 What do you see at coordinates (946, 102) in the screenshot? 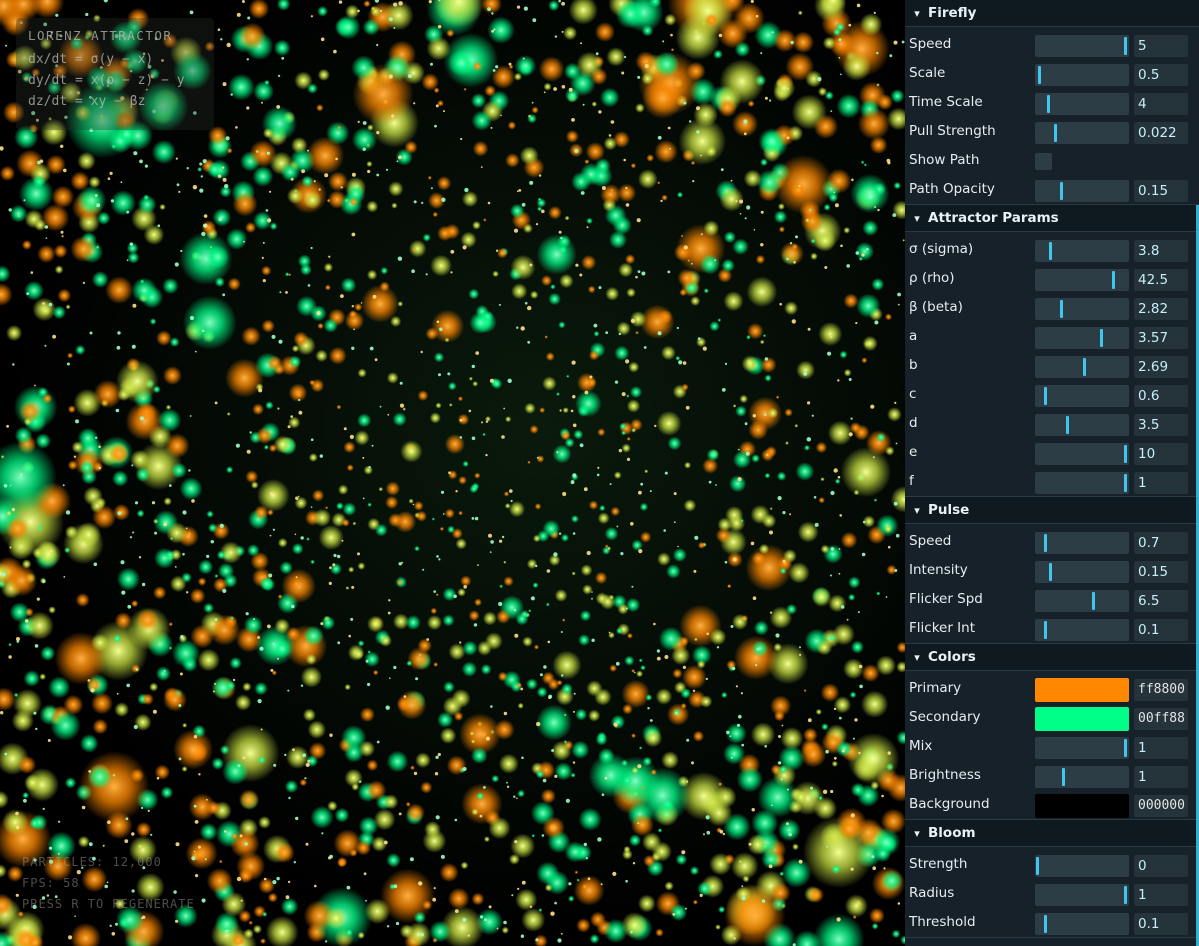
I see `control-label: Time Scale` at bounding box center [946, 102].